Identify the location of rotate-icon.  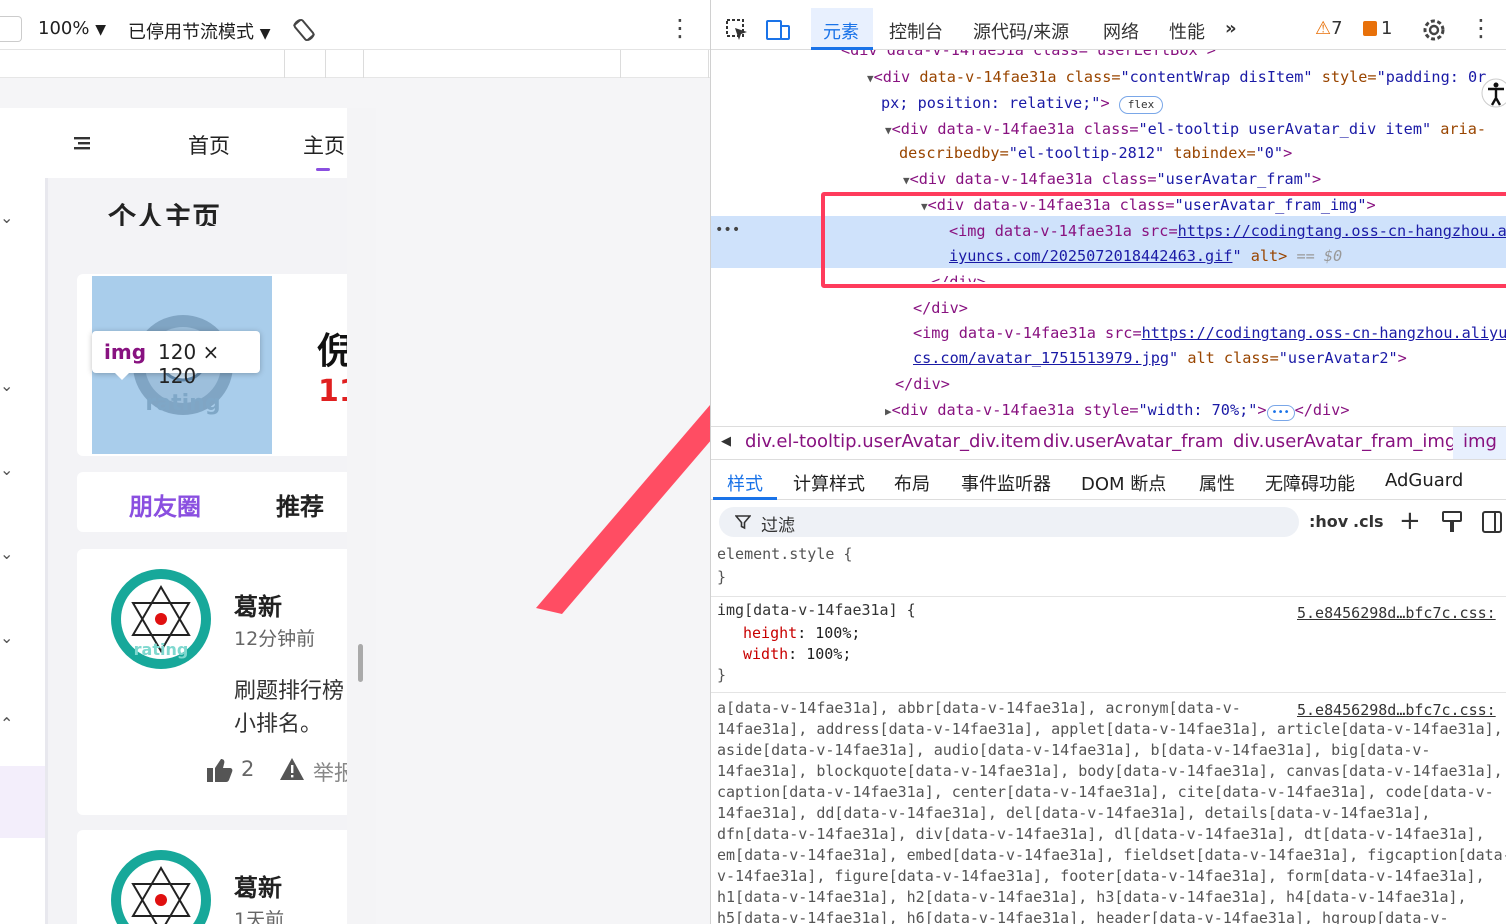
(304, 30).